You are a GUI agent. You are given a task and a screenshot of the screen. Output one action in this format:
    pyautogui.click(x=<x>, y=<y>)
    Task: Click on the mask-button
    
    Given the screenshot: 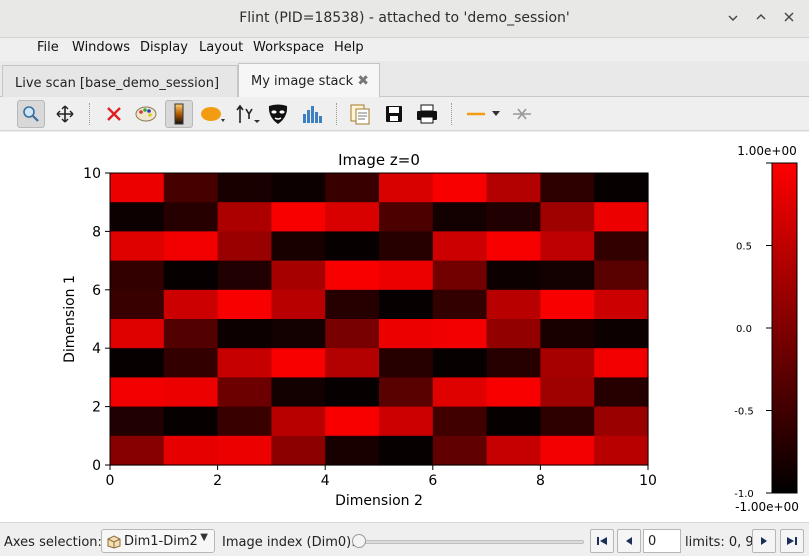 What is the action you would take?
    pyautogui.click(x=278, y=114)
    